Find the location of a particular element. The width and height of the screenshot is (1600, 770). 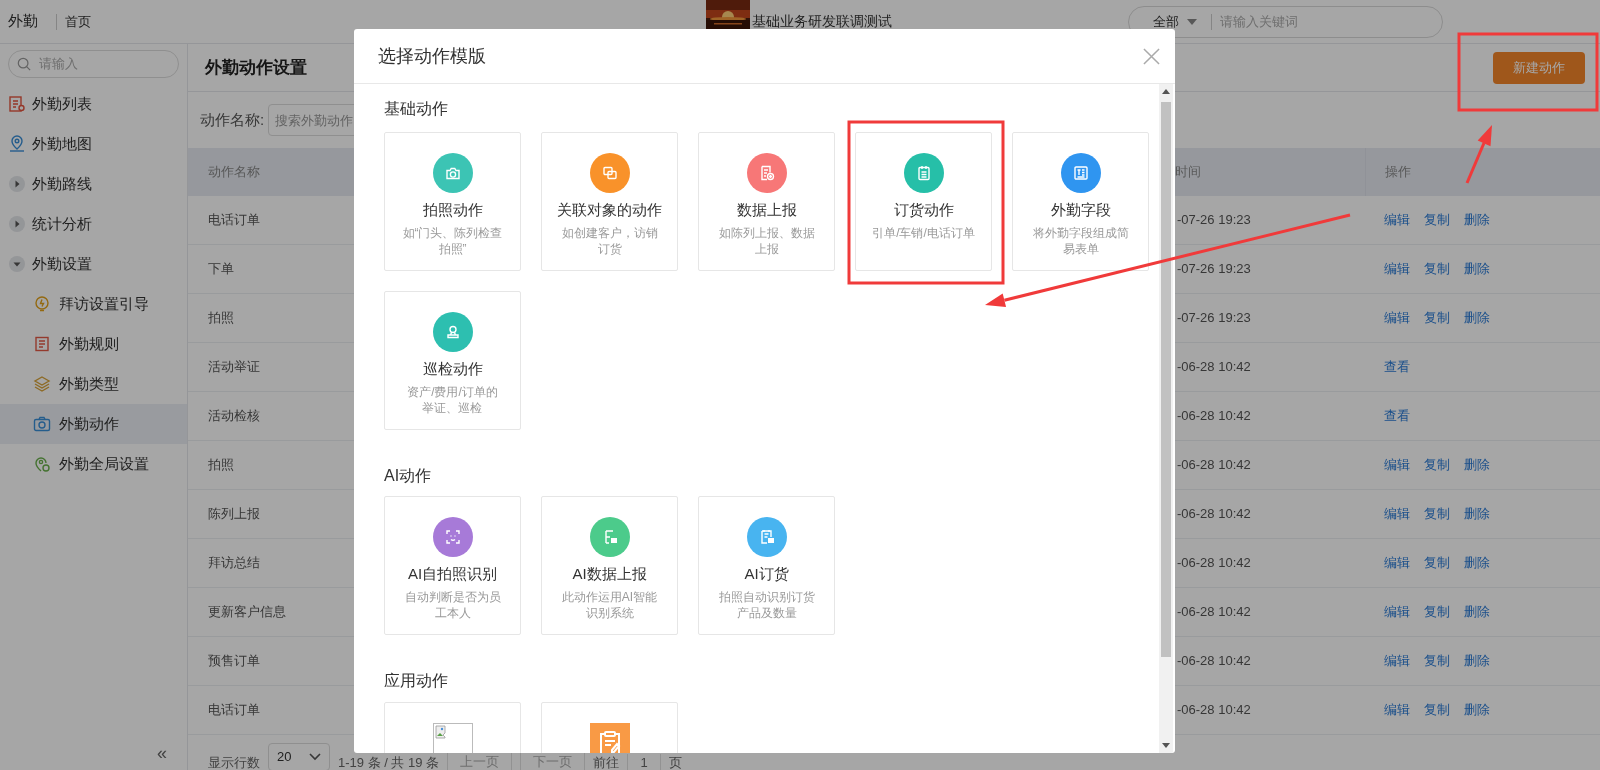

template-card: 关联对象的动作 如创建客户，访销 订货 is located at coordinates (609, 201).